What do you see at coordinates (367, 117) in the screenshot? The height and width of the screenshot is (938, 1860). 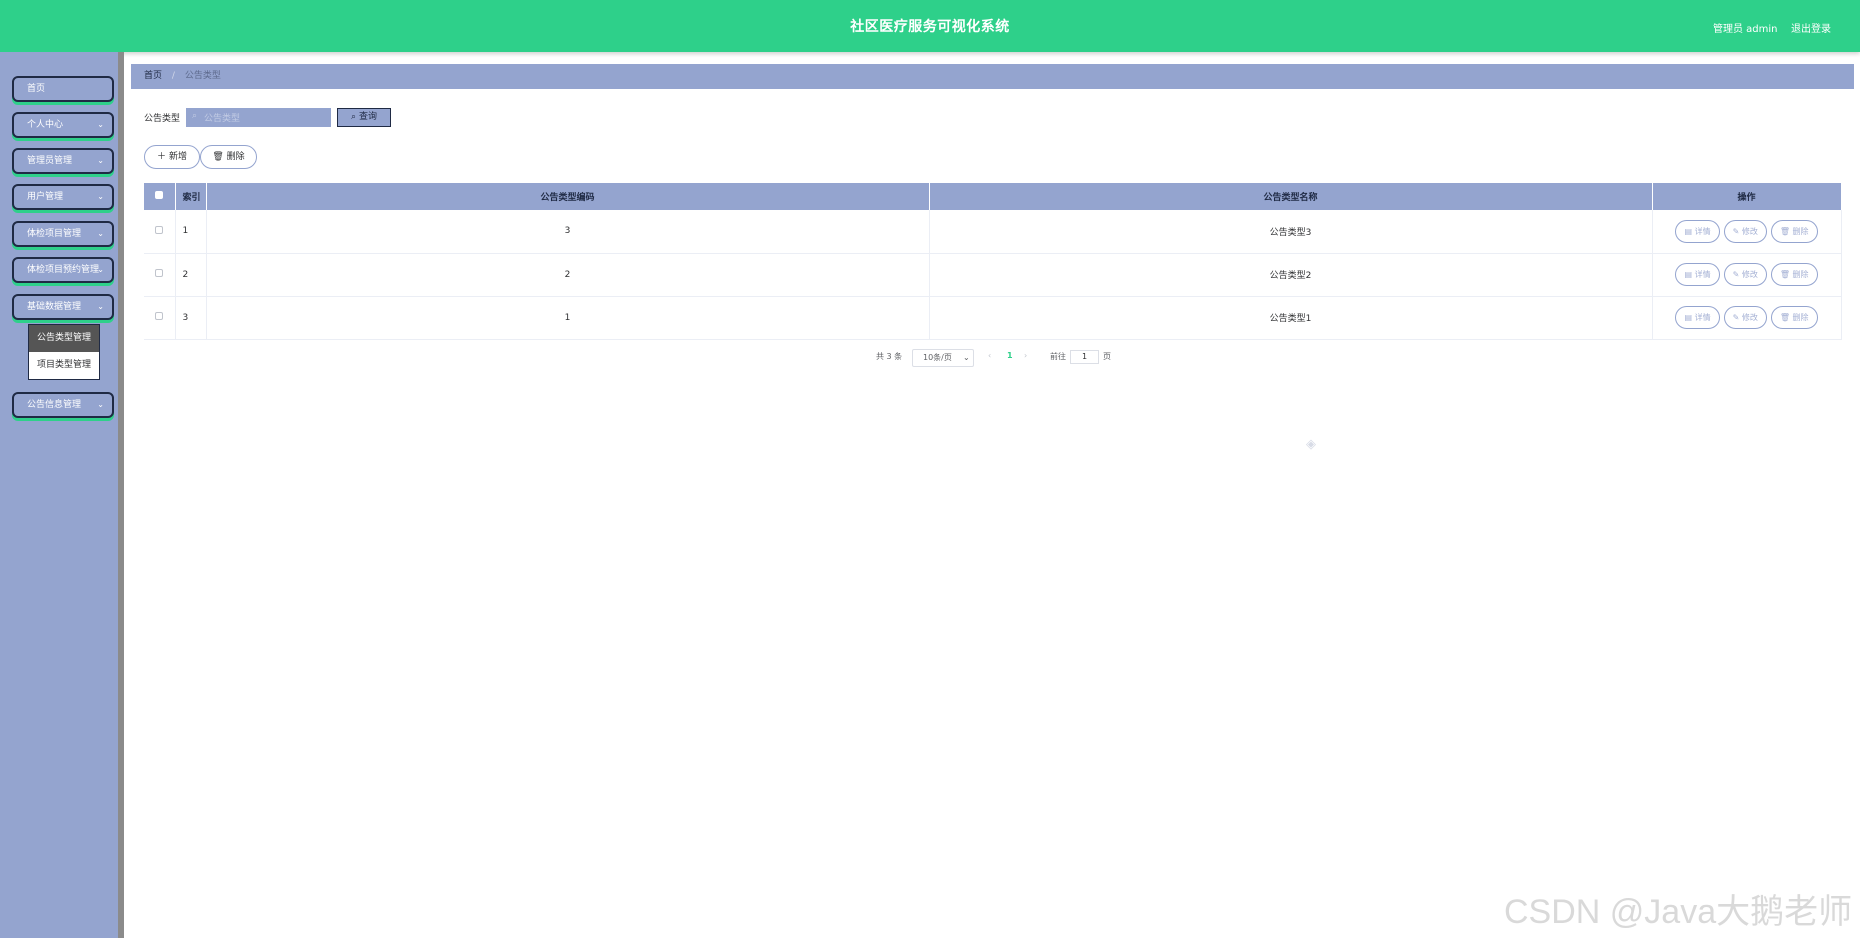 I see `query-button-label: 查询` at bounding box center [367, 117].